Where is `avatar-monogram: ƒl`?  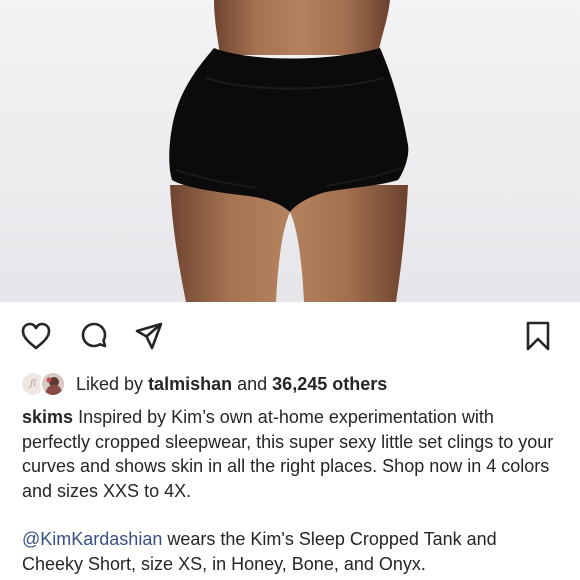 avatar-monogram: ƒl is located at coordinates (32, 384).